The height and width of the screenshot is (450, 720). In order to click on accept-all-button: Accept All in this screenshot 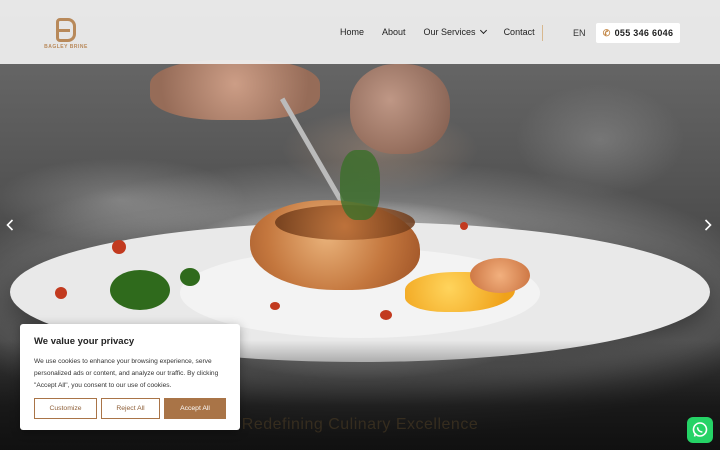, I will do `click(195, 408)`.